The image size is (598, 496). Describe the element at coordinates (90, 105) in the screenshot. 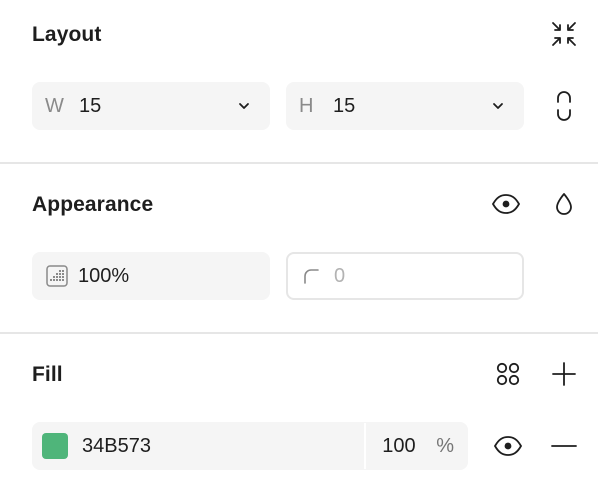

I see `width-value: 15` at that location.